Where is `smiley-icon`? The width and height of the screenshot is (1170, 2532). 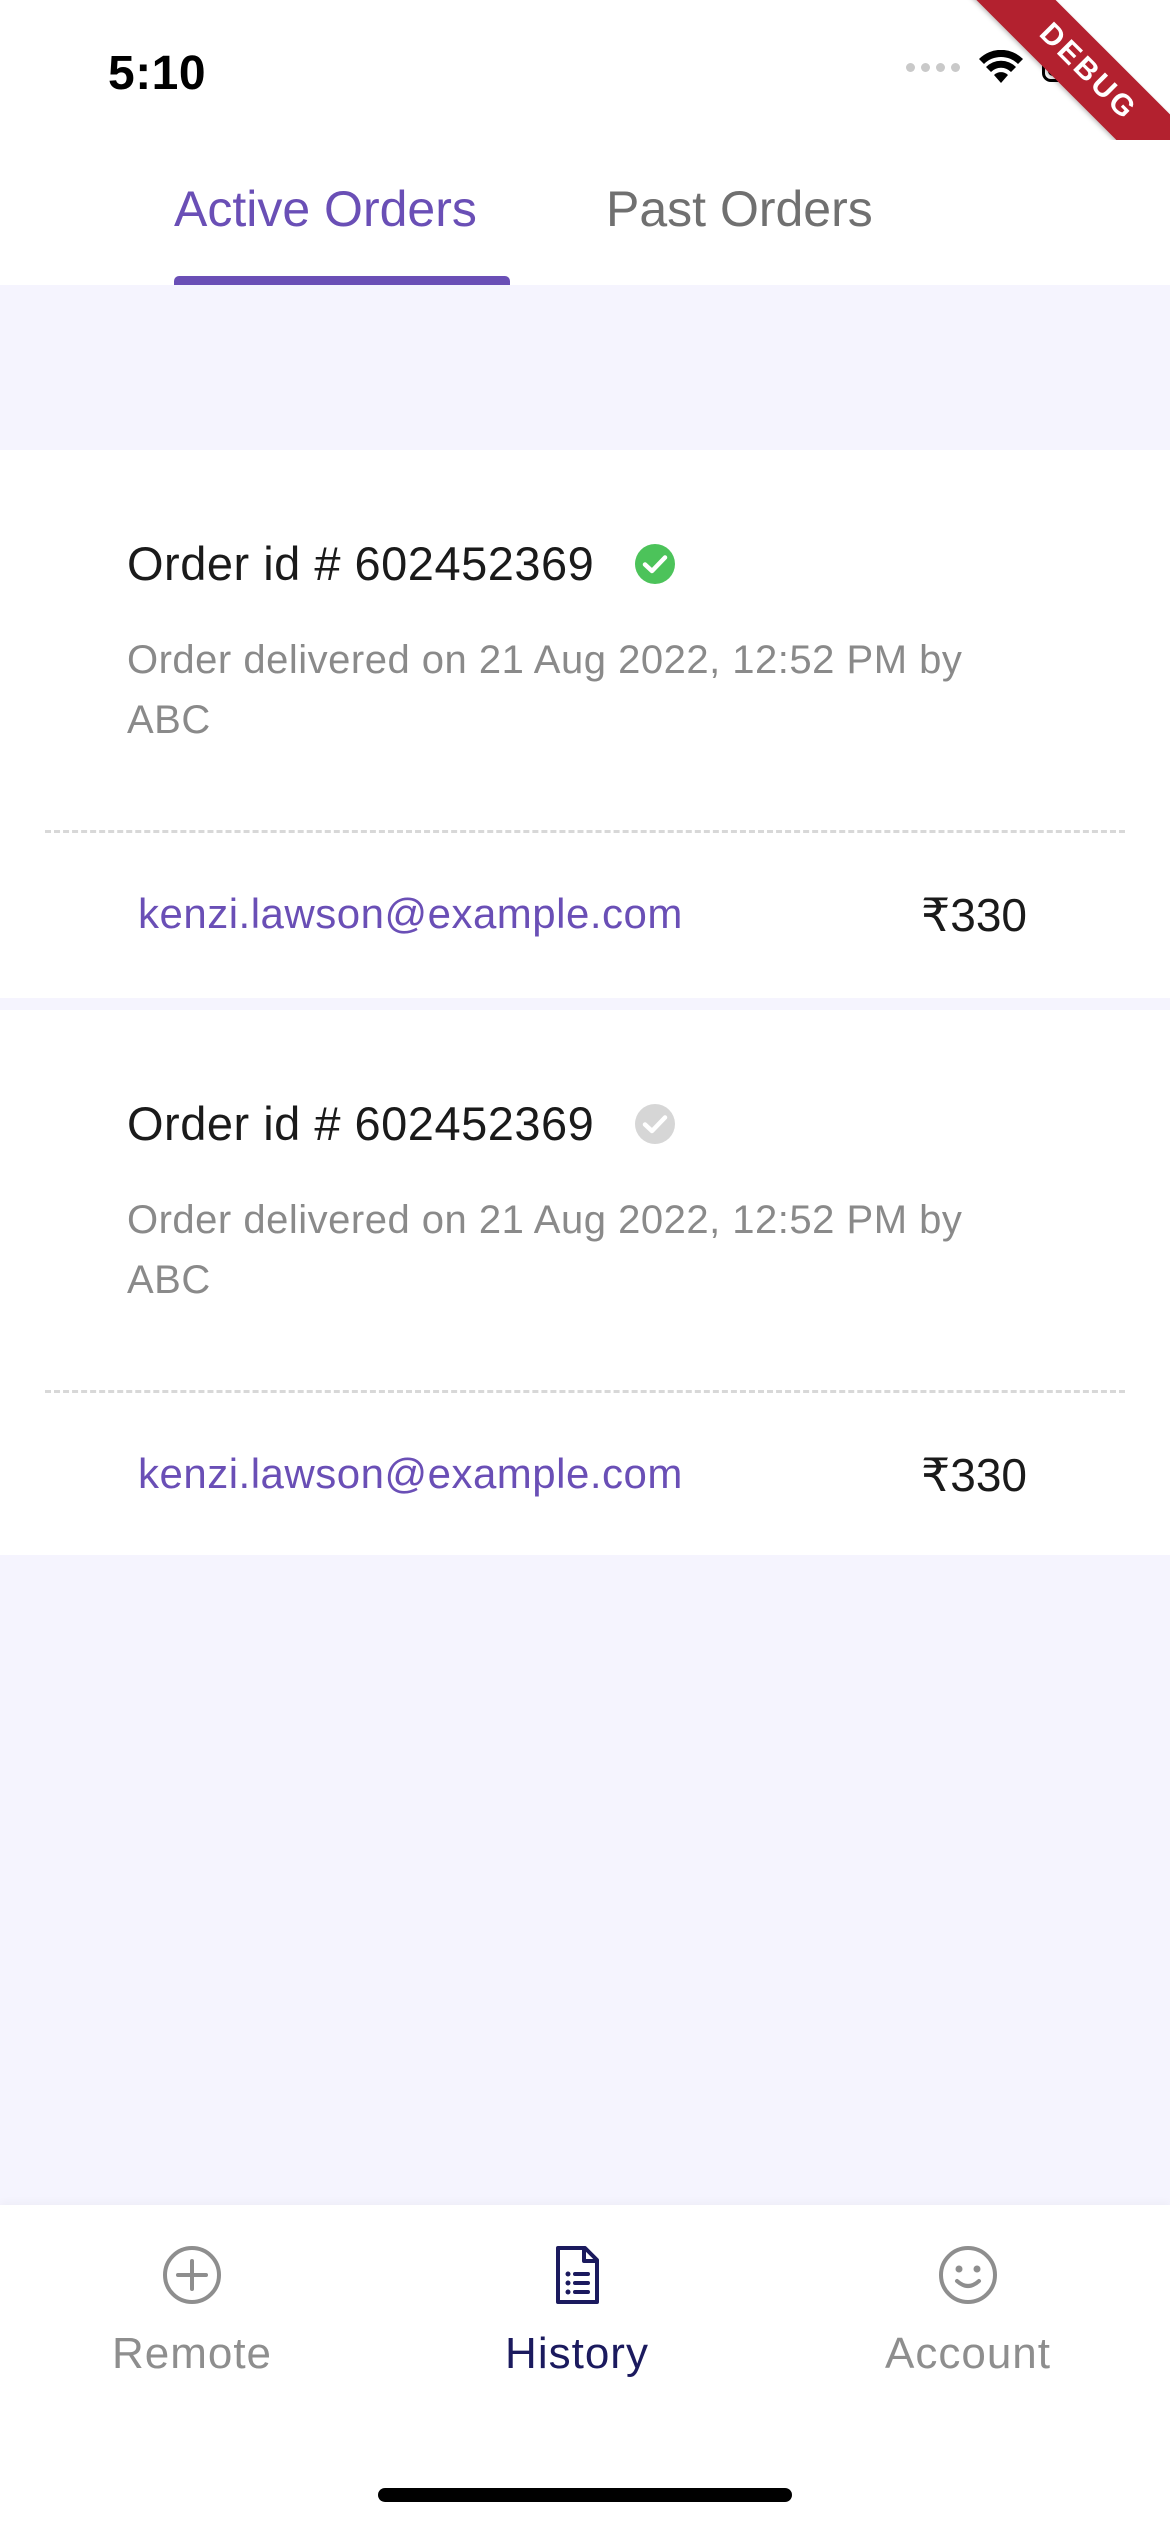
smiley-icon is located at coordinates (968, 2275).